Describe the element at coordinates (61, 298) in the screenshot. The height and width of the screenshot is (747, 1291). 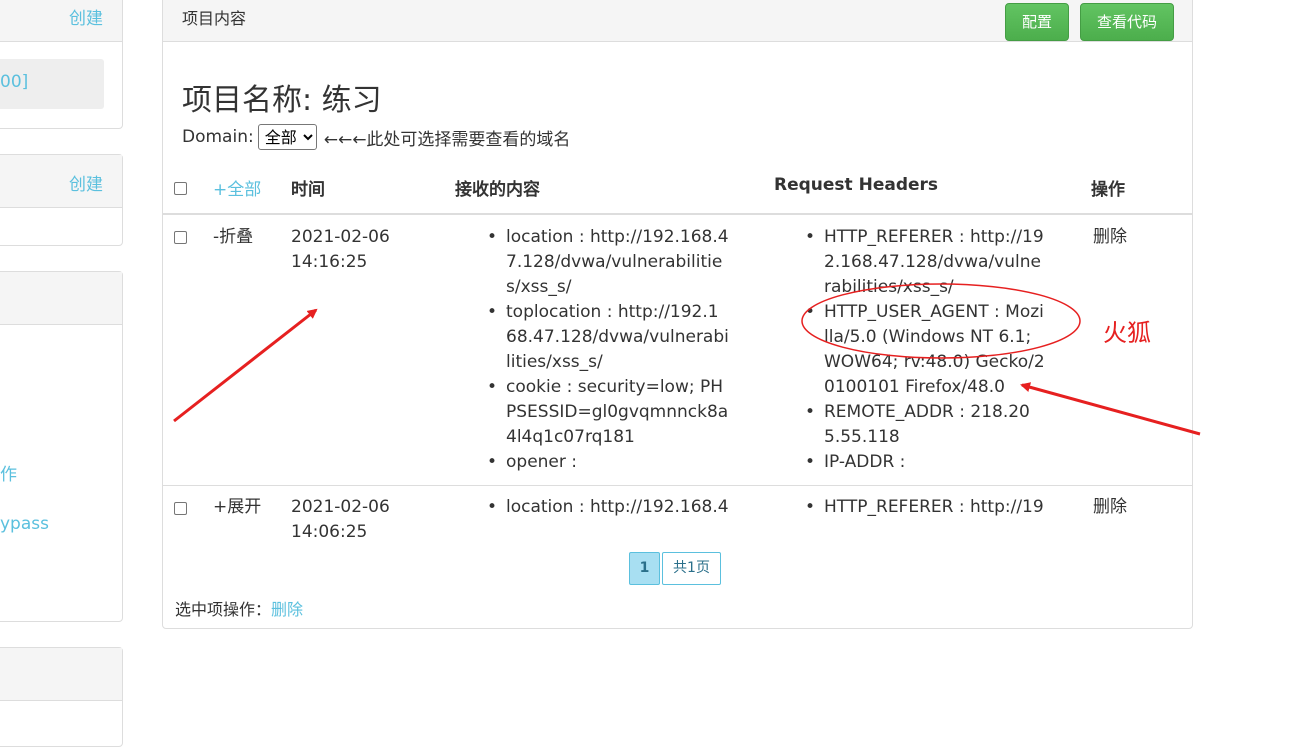
I see `sidebar-panel-3-heading` at that location.